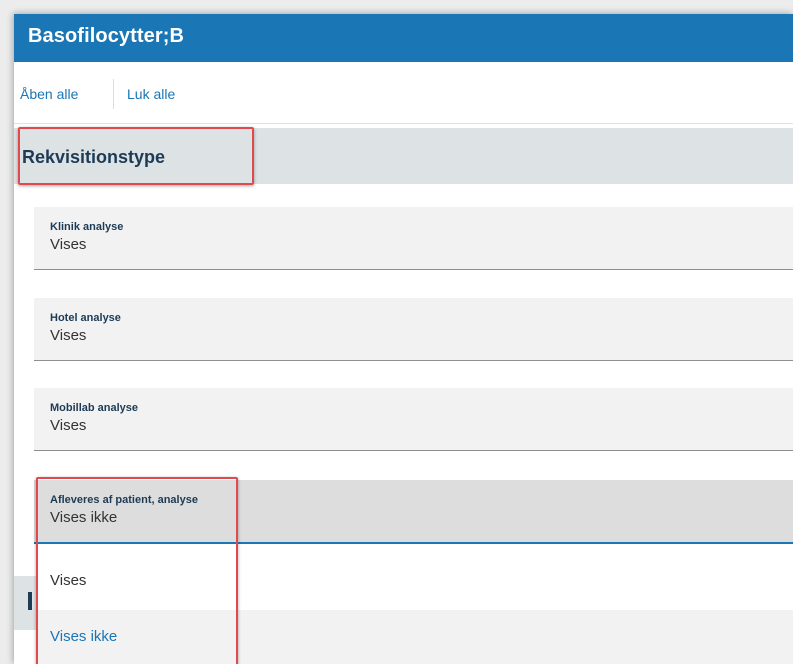 This screenshot has width=793, height=664. I want to click on field-label: Afleveres af patient, analyse, so click(124, 500).